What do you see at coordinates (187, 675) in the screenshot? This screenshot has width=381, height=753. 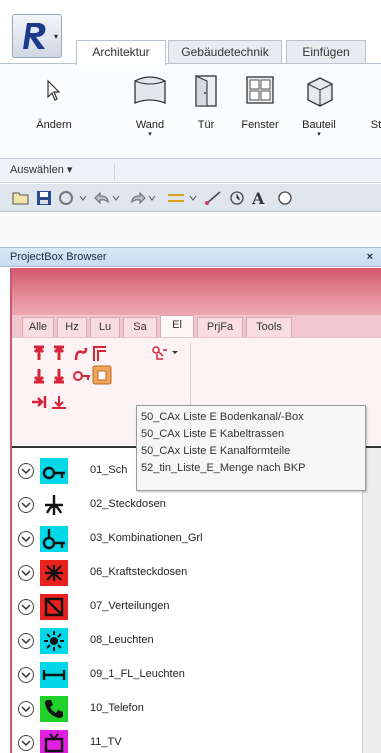 I see `list-item: 09_1_FL_Leuchten` at bounding box center [187, 675].